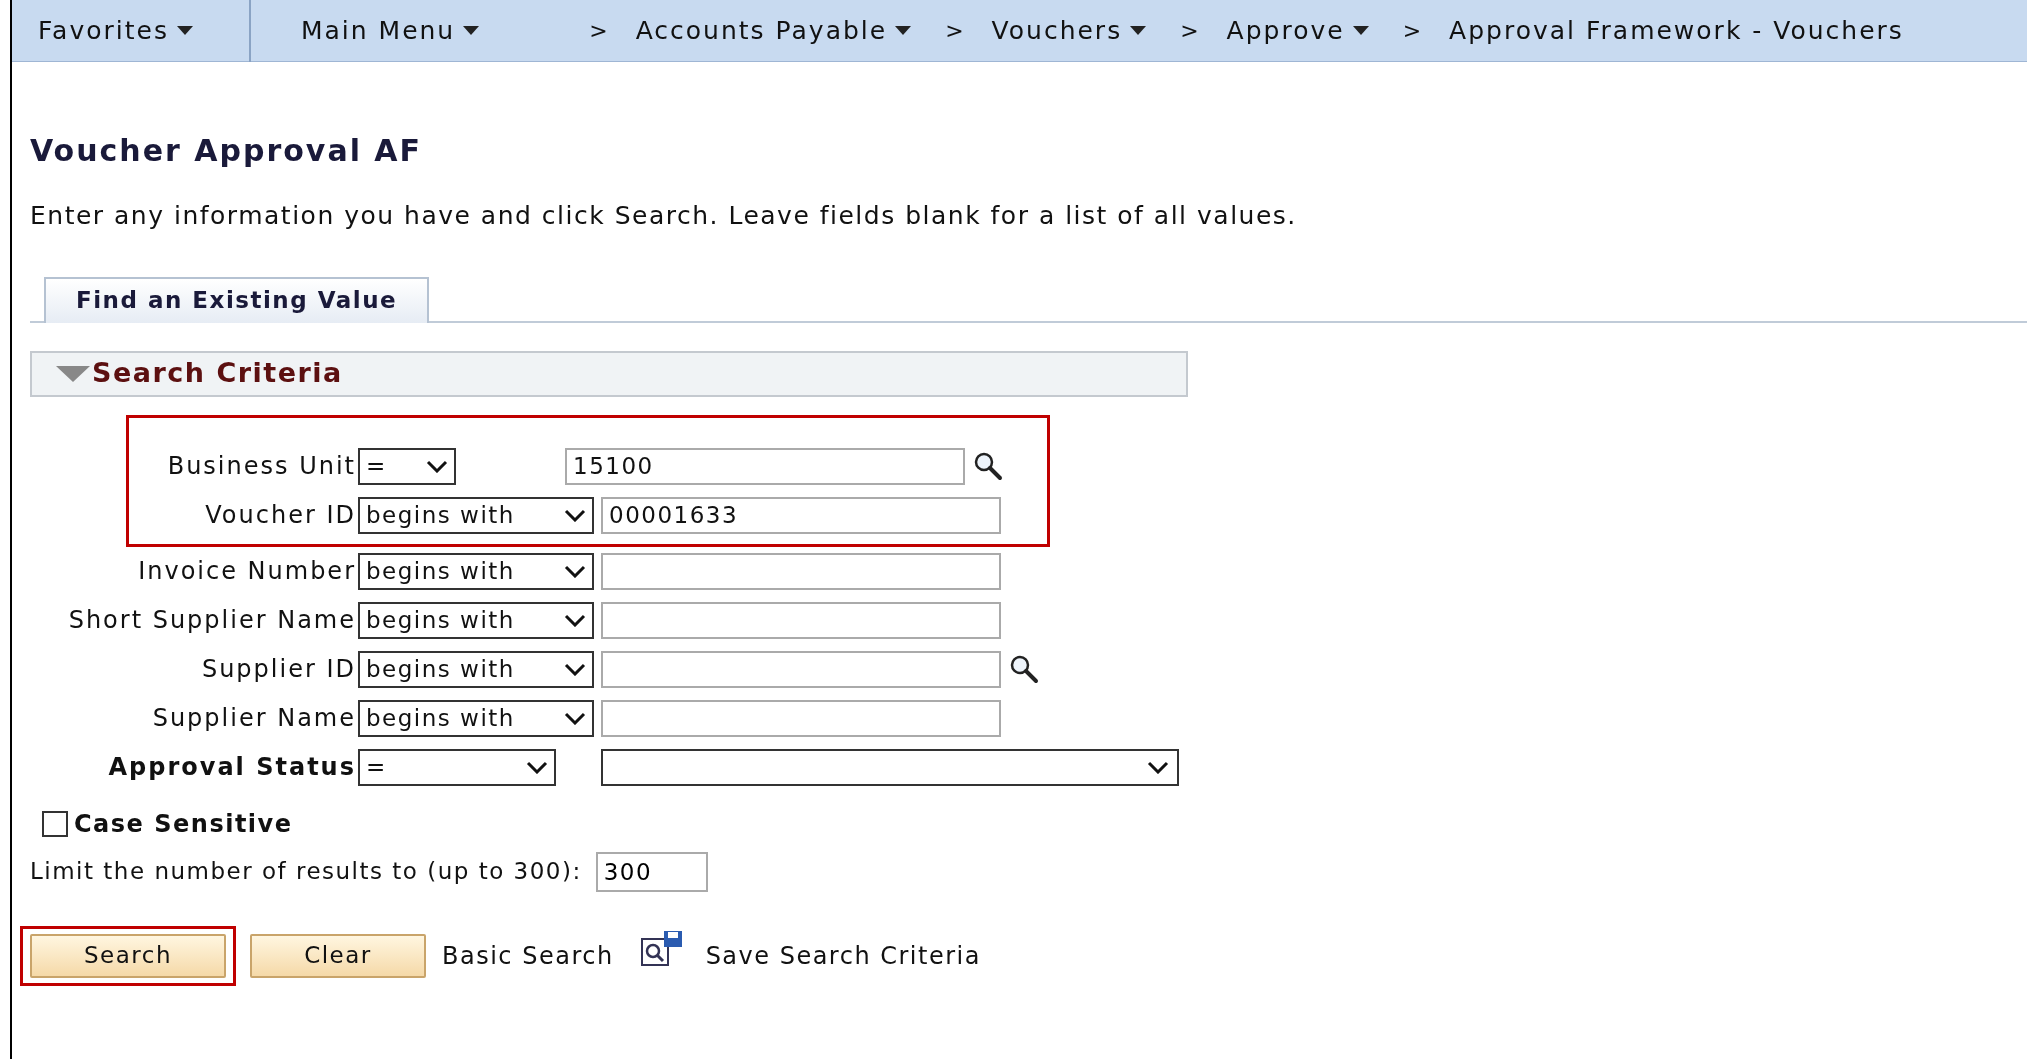  I want to click on tab: Find an Existing Value, so click(237, 299).